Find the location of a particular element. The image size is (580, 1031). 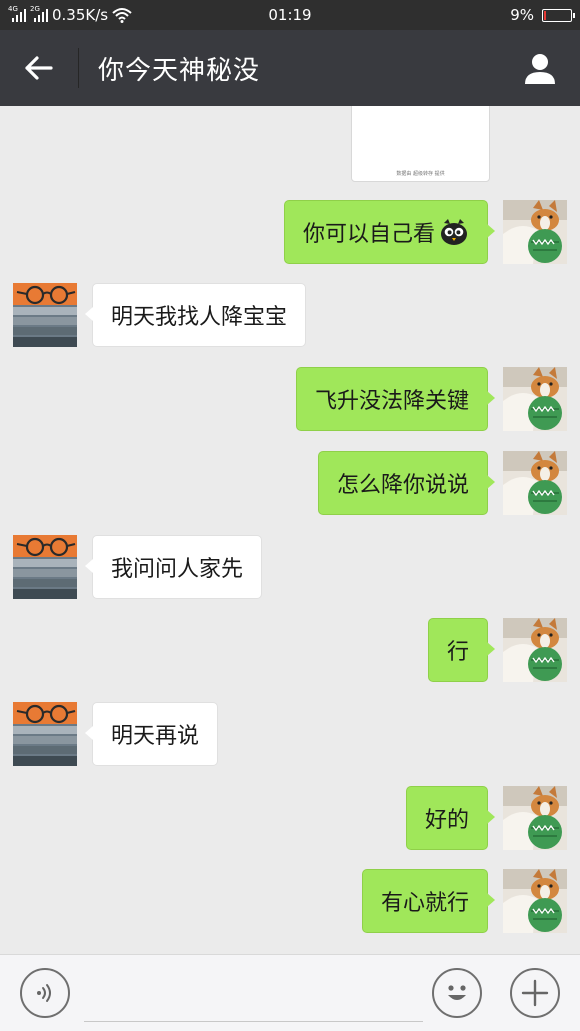

shared-file-card: 数据由 超级转存 提供 is located at coordinates (420, 144).